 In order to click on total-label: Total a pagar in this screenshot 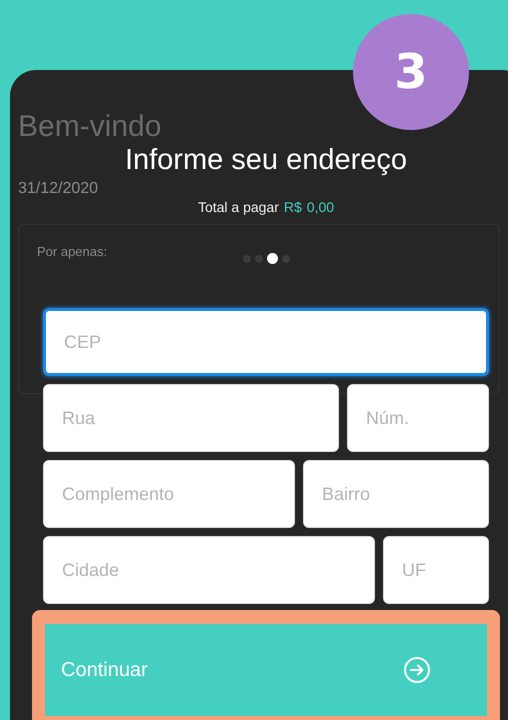, I will do `click(238, 207)`.